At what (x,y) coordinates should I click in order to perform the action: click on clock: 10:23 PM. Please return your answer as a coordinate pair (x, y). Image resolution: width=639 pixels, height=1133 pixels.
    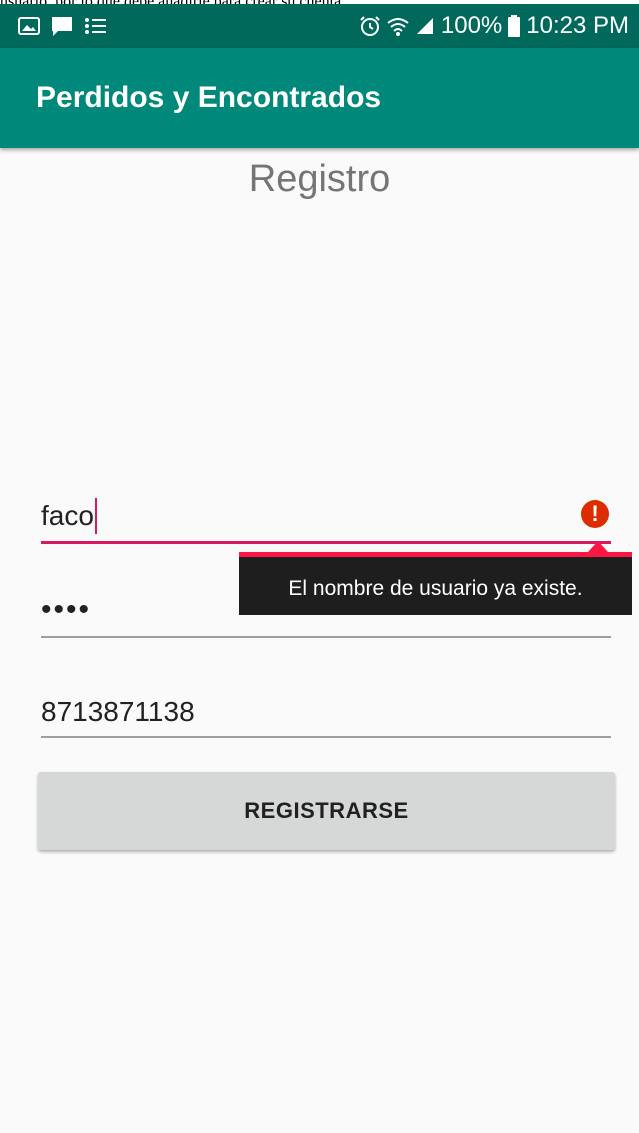
    Looking at the image, I should click on (577, 25).